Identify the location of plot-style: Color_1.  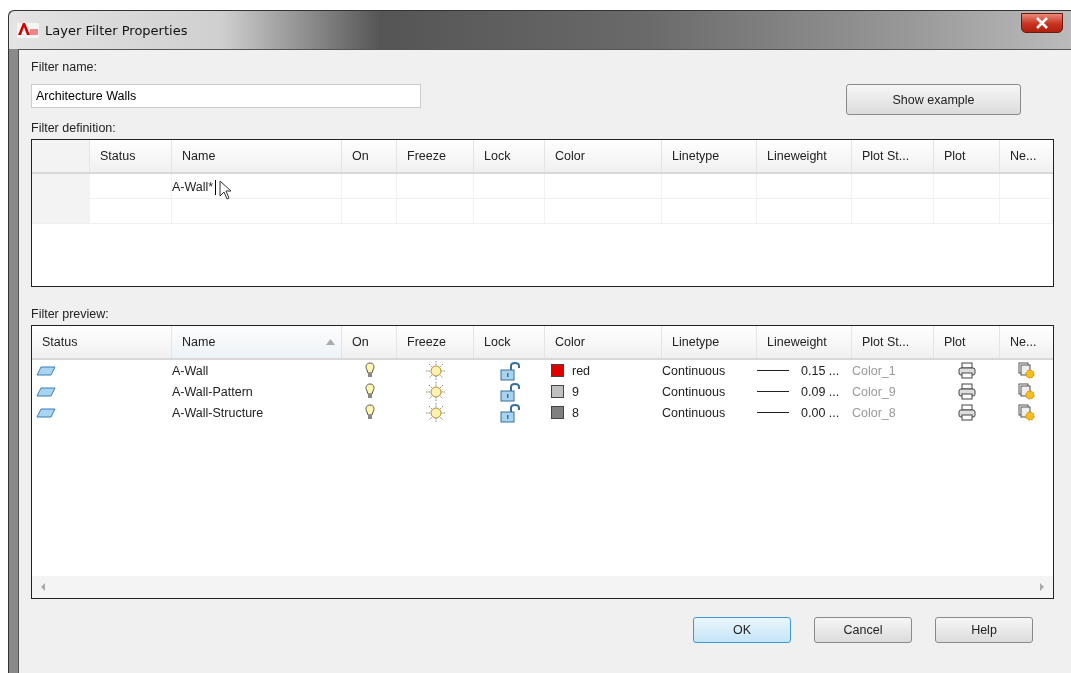
(874, 370).